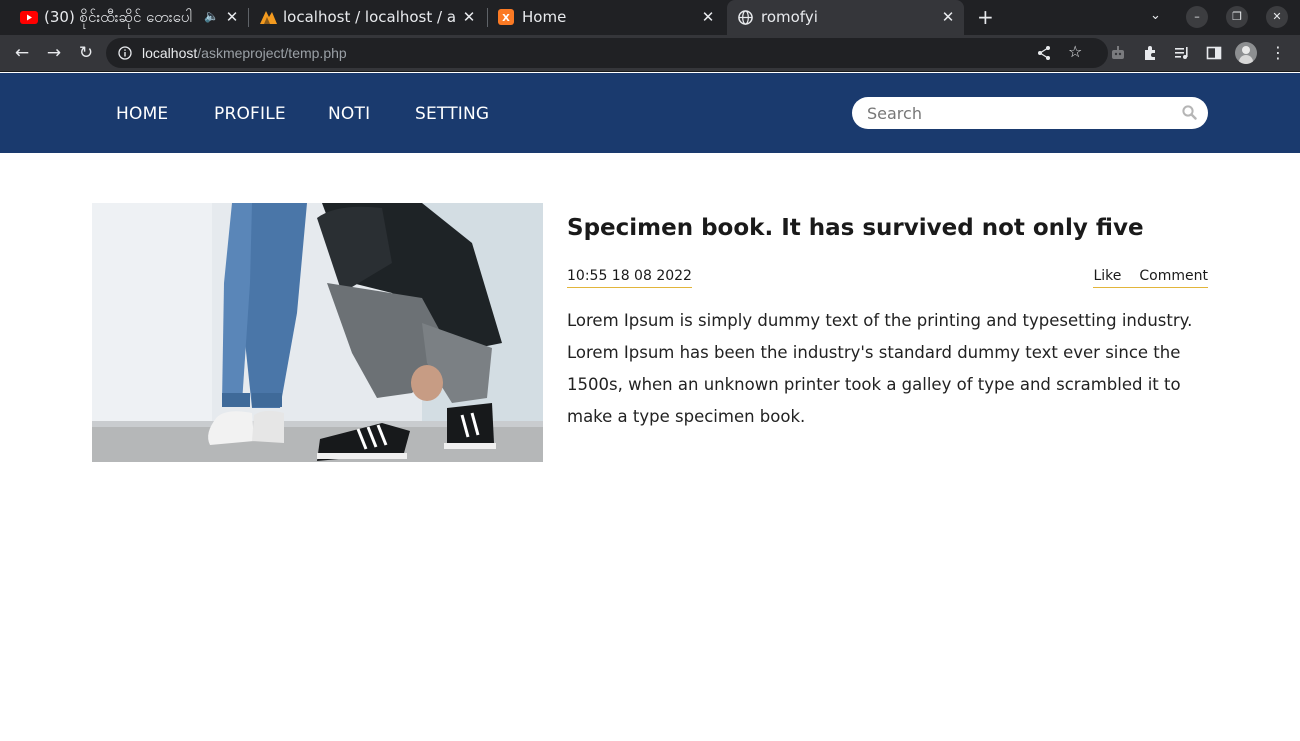  Describe the element at coordinates (845, 17) in the screenshot. I see `browser-tab-romofyi: romofyi ✕` at that location.